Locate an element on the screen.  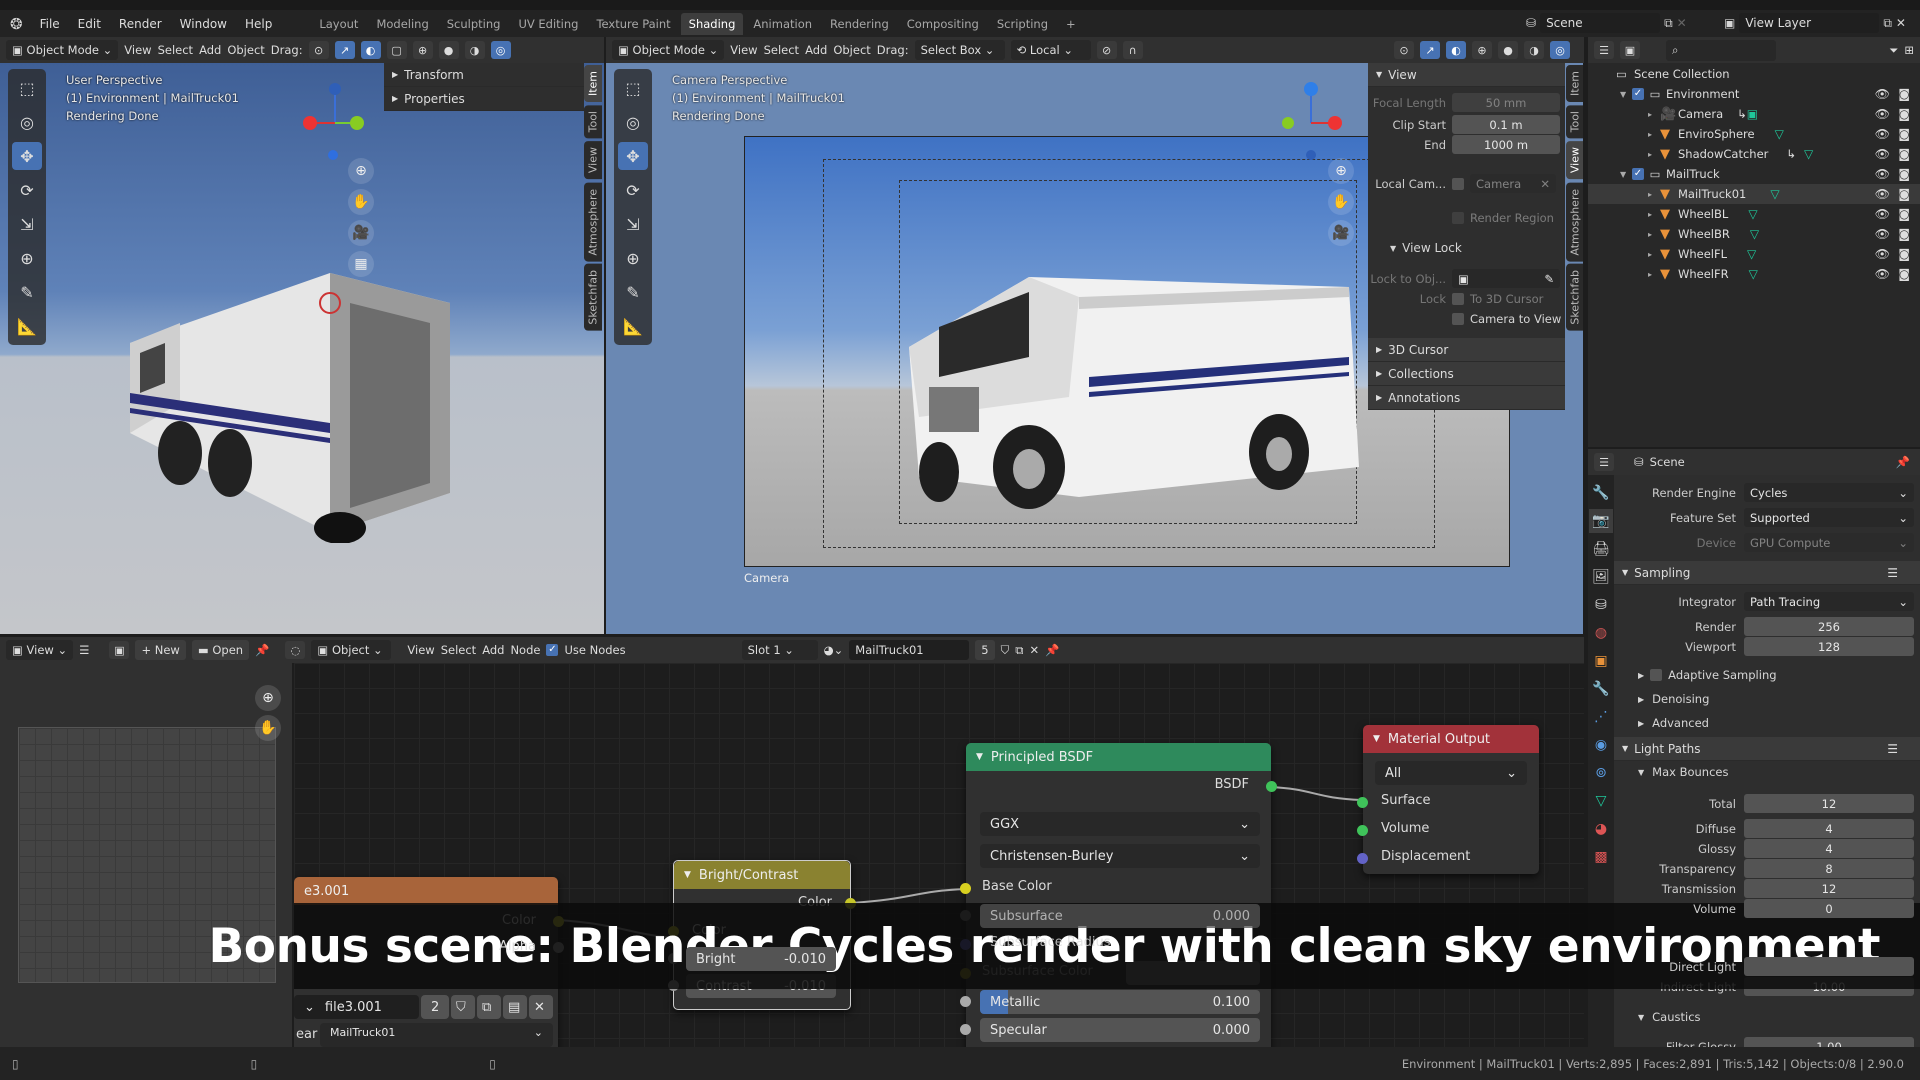
tab-item: Item is located at coordinates (1574, 84).